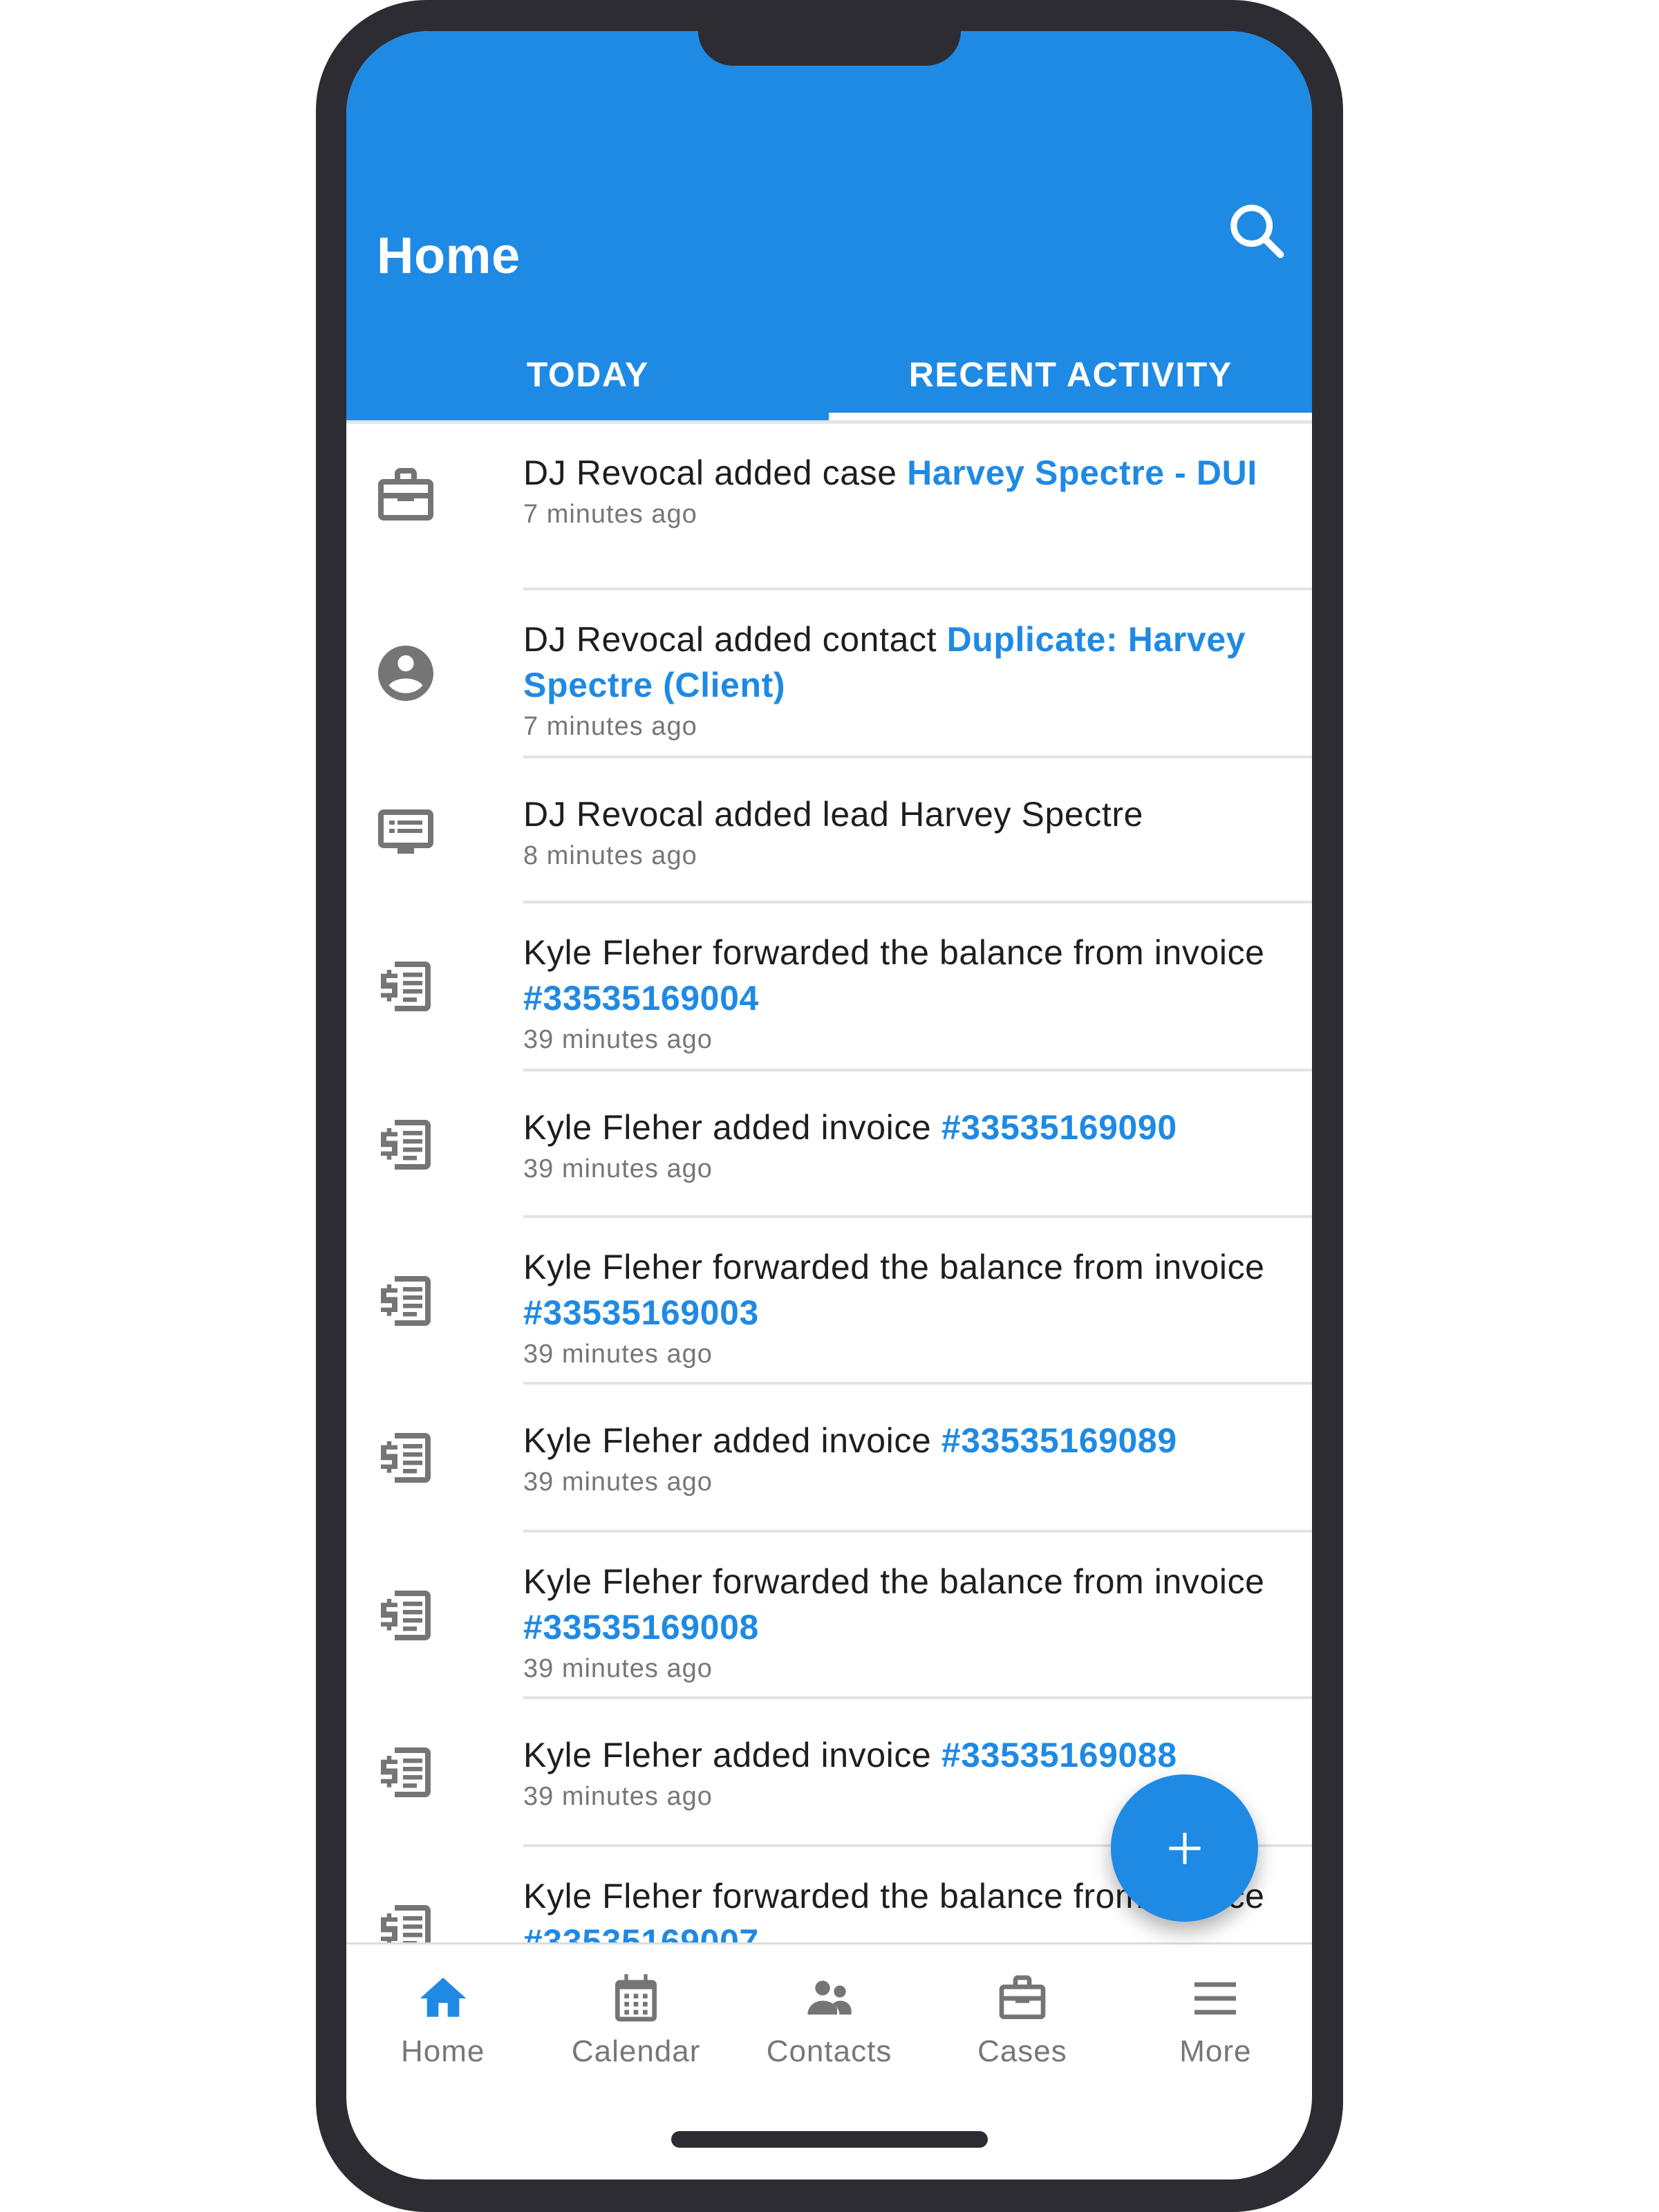 This screenshot has height=2212, width=1659. Describe the element at coordinates (1215, 2051) in the screenshot. I see `nav-label: More` at that location.